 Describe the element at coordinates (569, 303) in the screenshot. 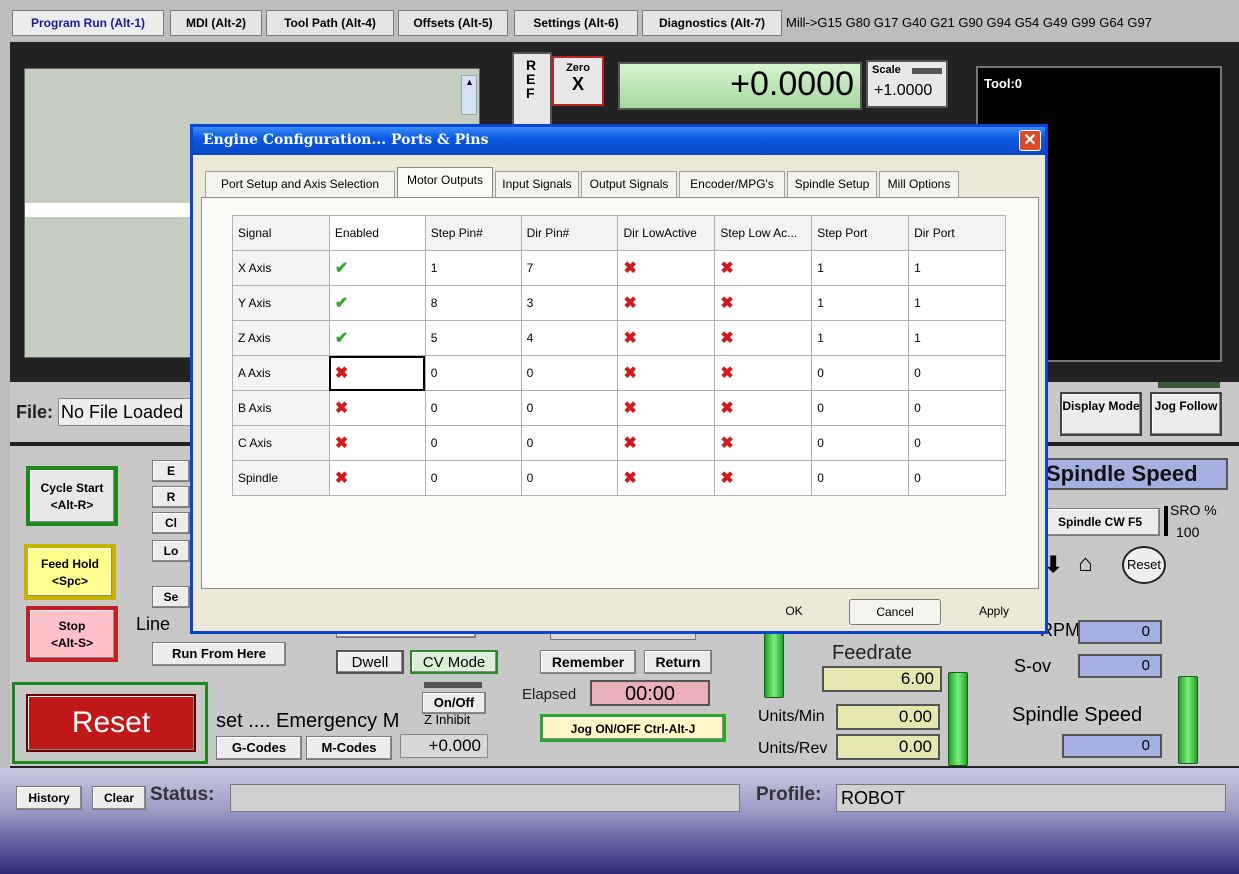

I see `dir-pin-cell: 3` at that location.